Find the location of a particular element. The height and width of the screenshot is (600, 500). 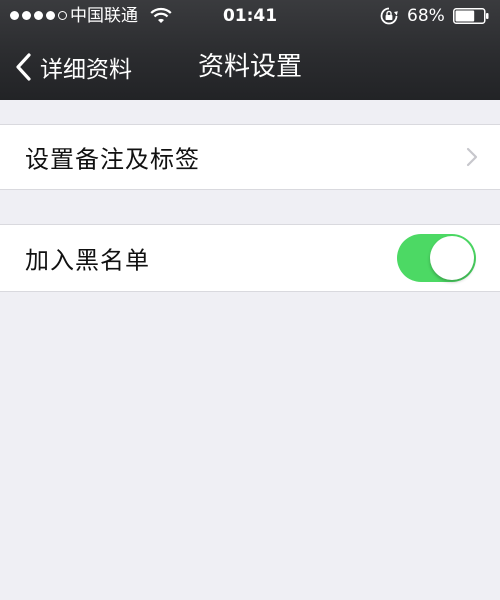

battery-percentage: 68% is located at coordinates (426, 16).